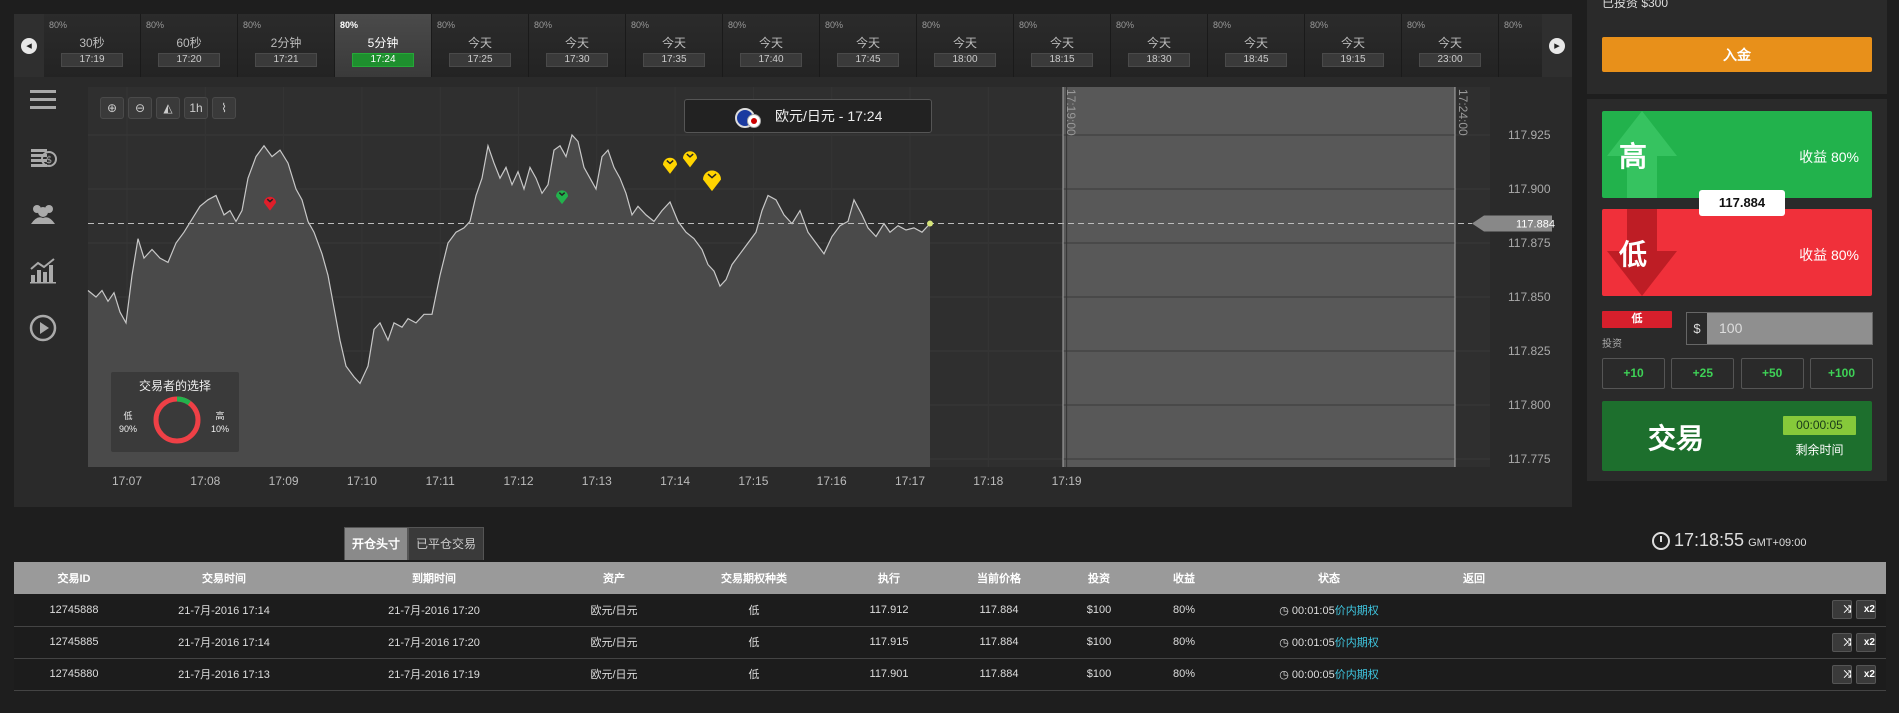 This screenshot has width=1899, height=713. What do you see at coordinates (74, 610) in the screenshot?
I see `table-cell: 12745888` at bounding box center [74, 610].